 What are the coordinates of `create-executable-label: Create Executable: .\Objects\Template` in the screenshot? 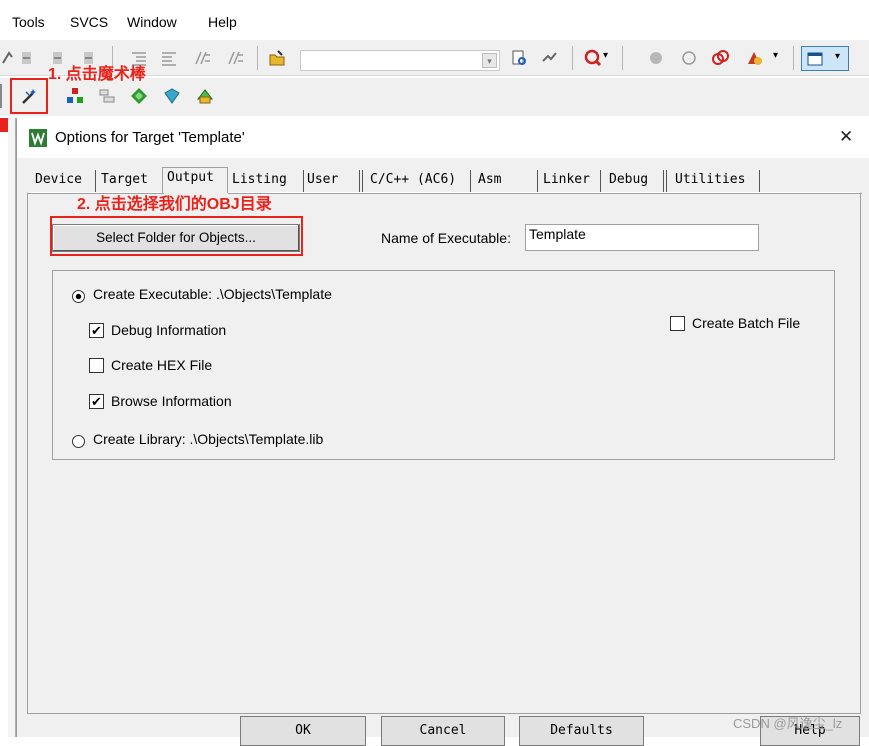 It's located at (212, 294).